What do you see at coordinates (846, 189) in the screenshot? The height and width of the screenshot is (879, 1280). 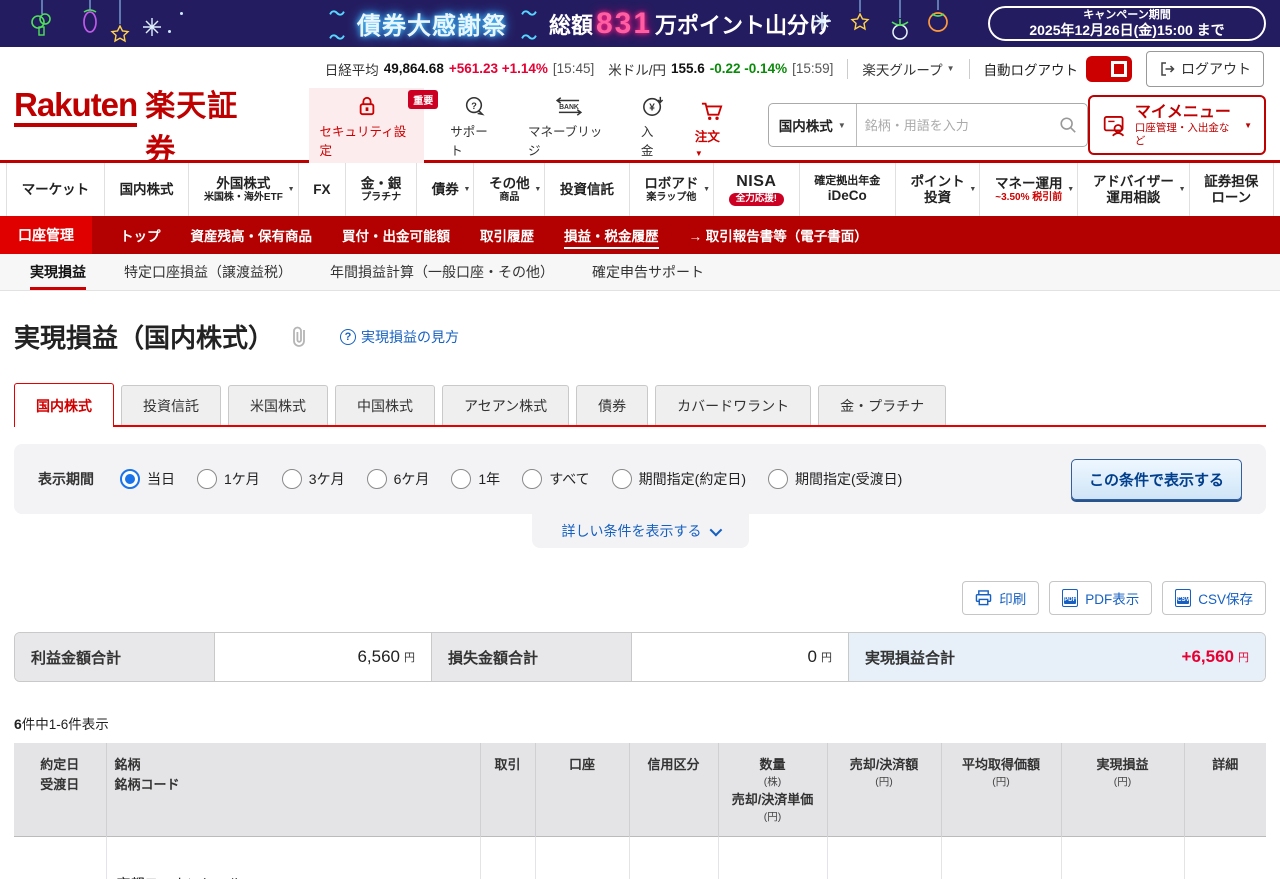 I see `nav-item-ideco: 確定拠出年金 iDeCo` at bounding box center [846, 189].